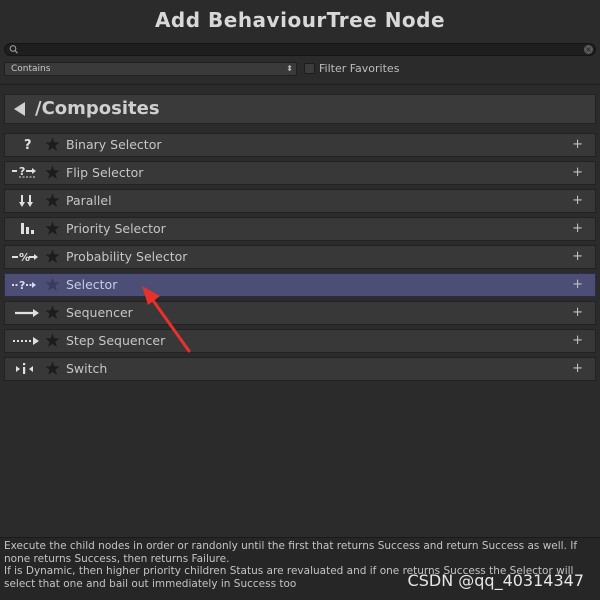  I want to click on parallel-icon, so click(25, 201).